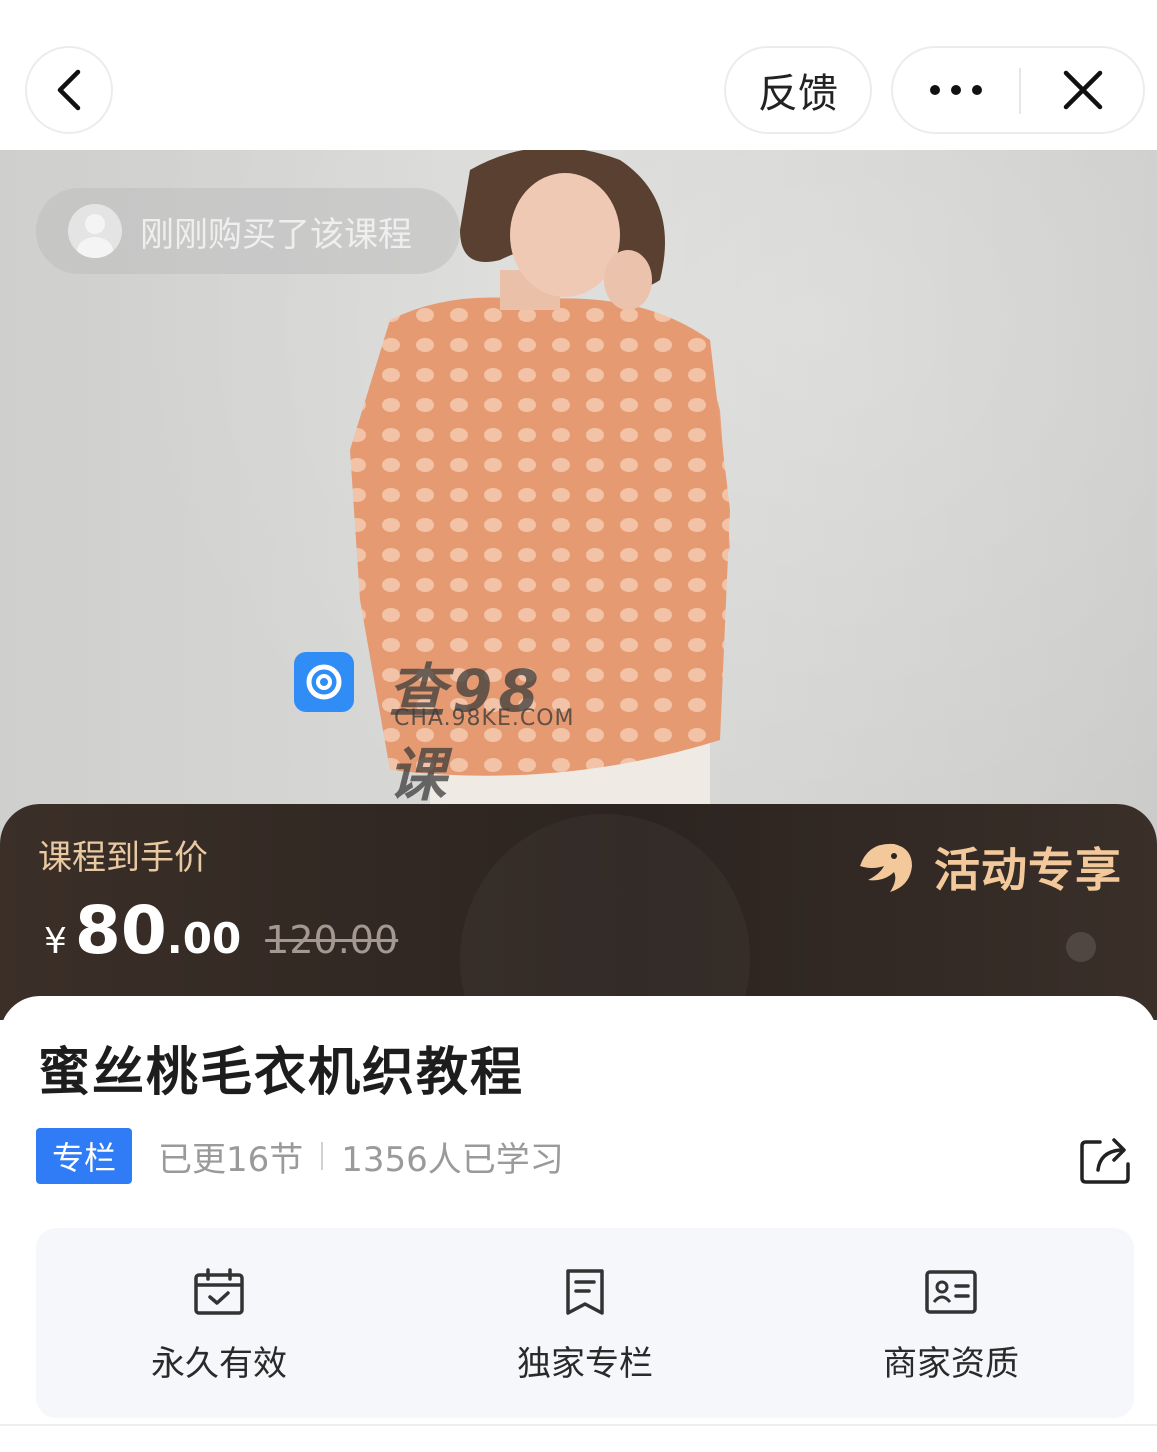 The height and width of the screenshot is (1452, 1157). Describe the element at coordinates (95, 231) in the screenshot. I see `avatar` at that location.